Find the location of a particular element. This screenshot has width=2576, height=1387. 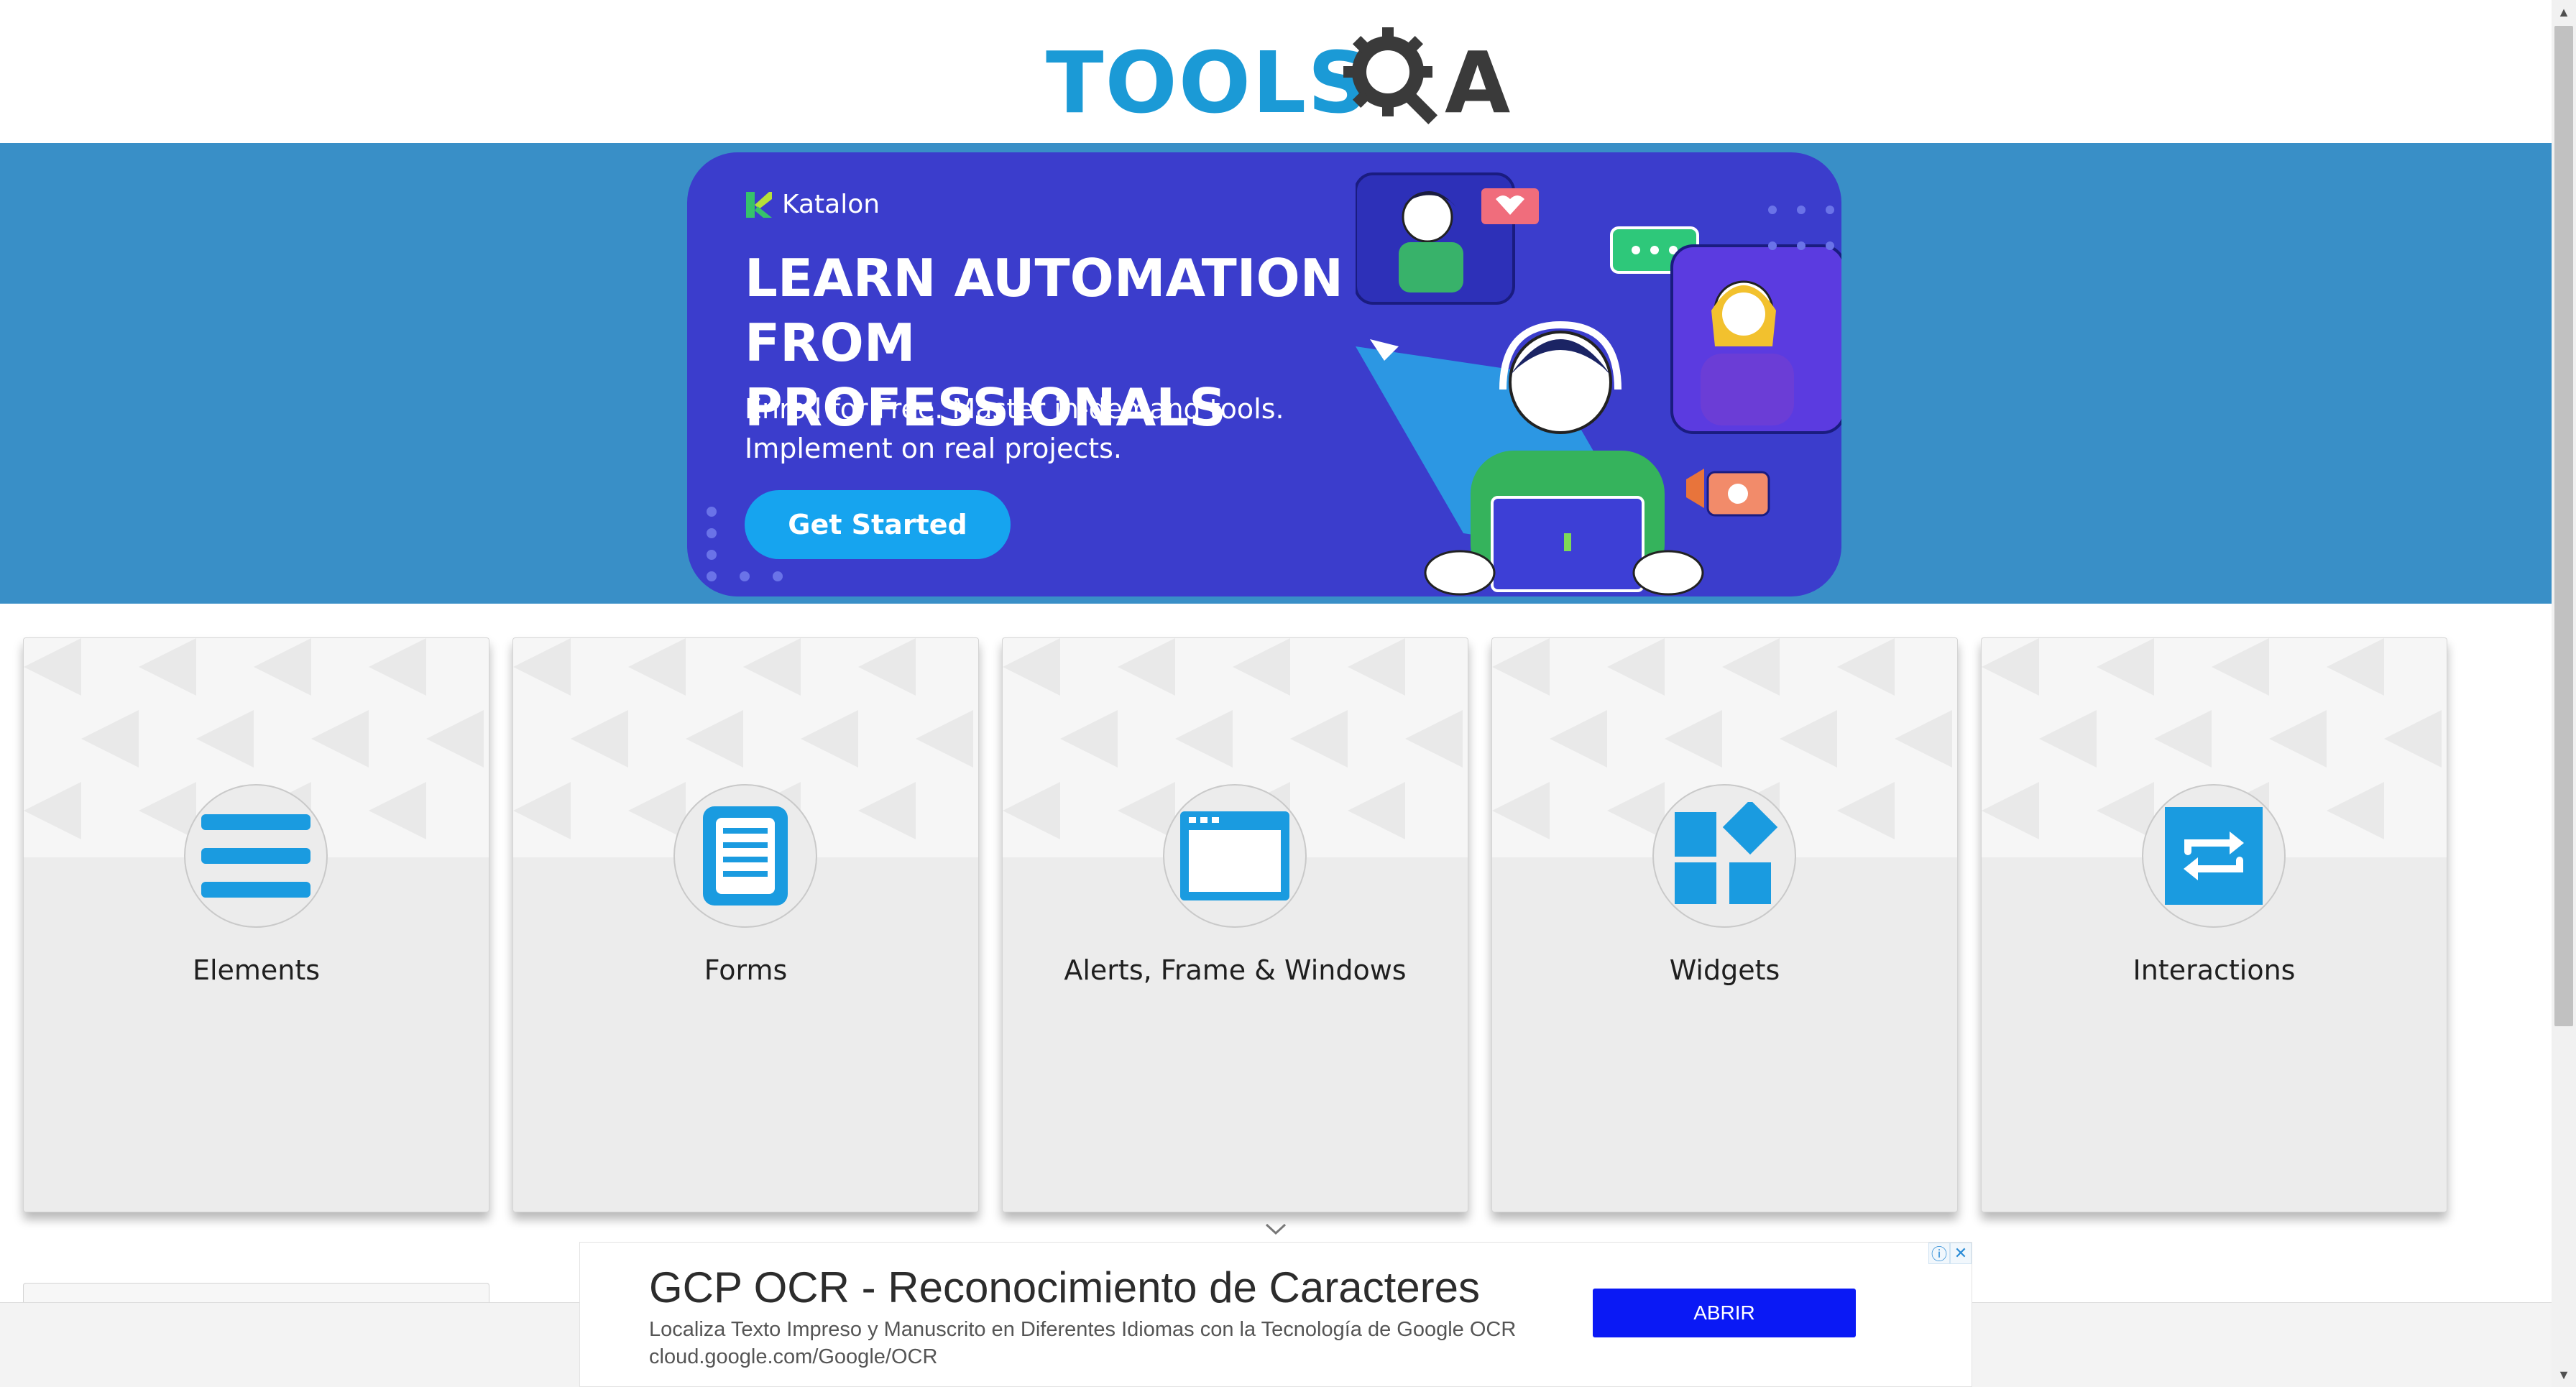

card-interactions: Interactions is located at coordinates (2214, 925).